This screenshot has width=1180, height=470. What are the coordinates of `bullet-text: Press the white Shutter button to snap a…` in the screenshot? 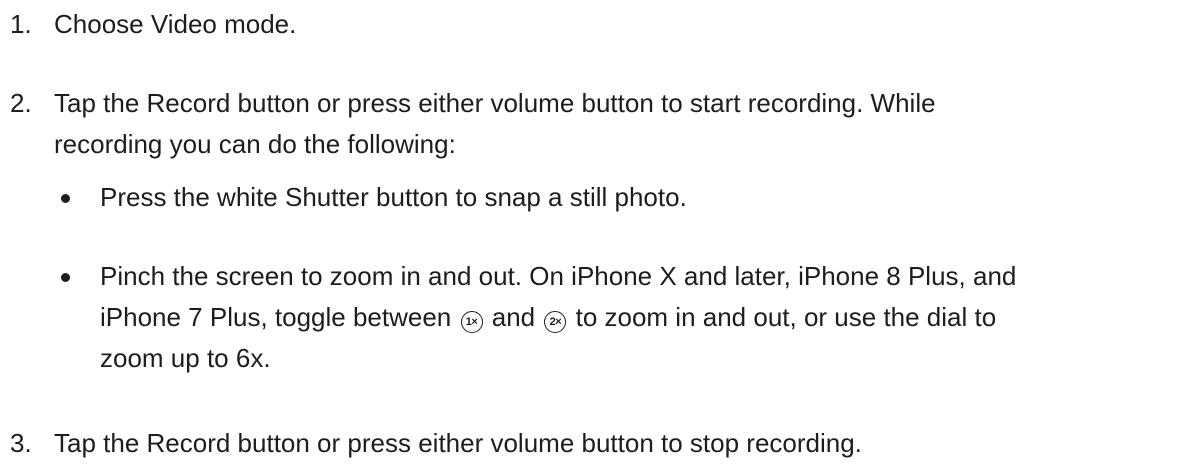 It's located at (393, 197).